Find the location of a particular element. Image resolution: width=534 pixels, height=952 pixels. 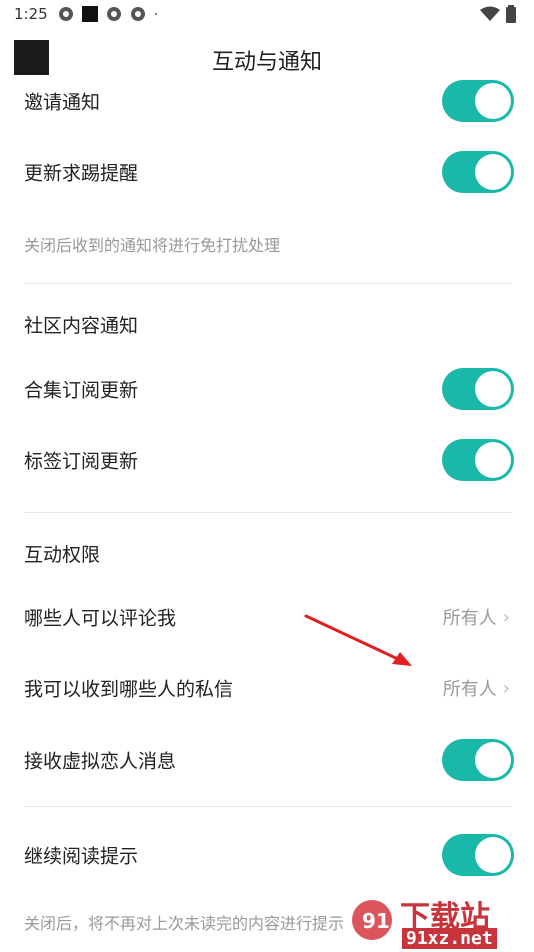

watermark-logo: 9 1 下载站 91xz.net is located at coordinates (438, 919).